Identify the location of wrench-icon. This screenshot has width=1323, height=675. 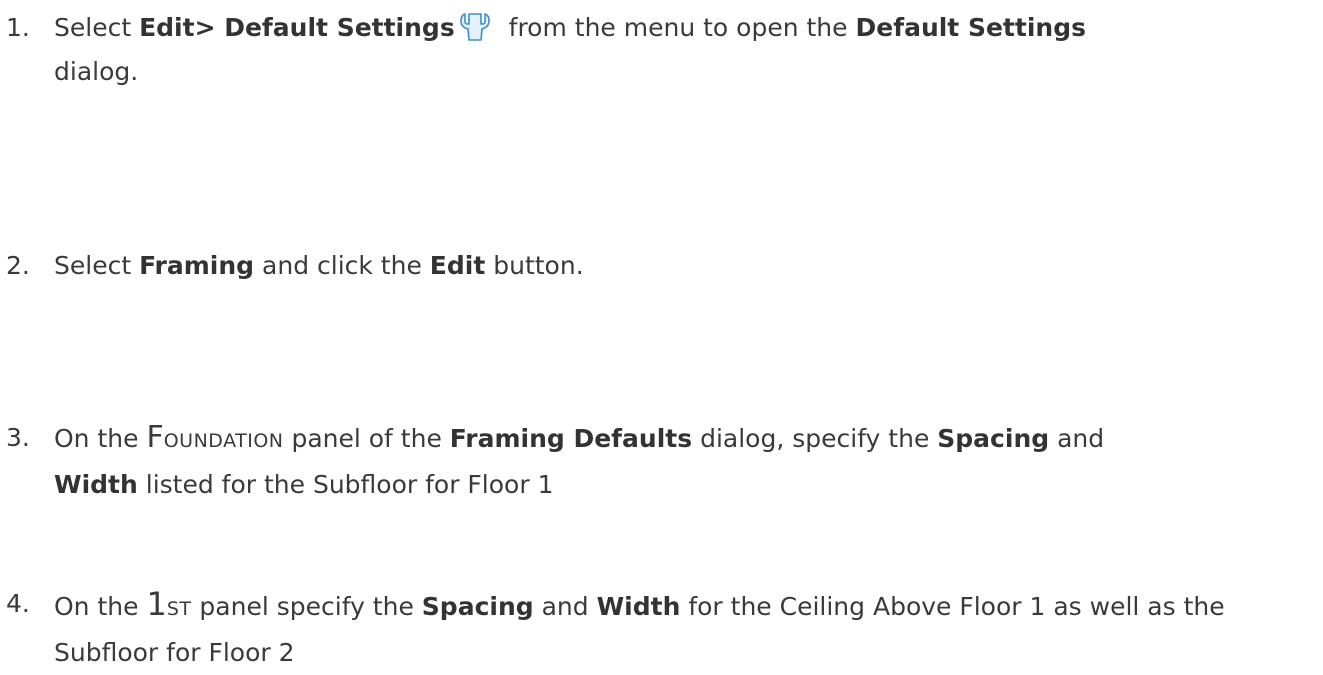
(475, 27).